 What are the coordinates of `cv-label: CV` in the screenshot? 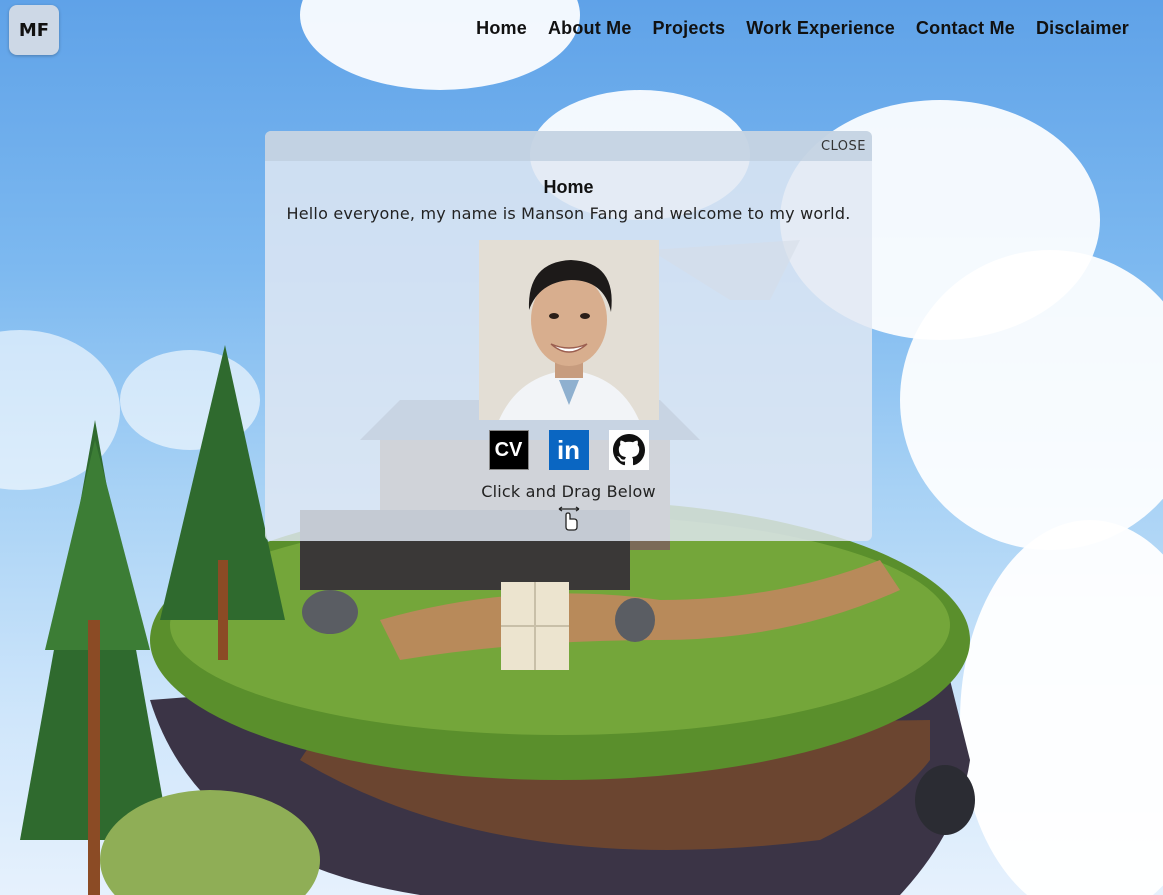 It's located at (508, 449).